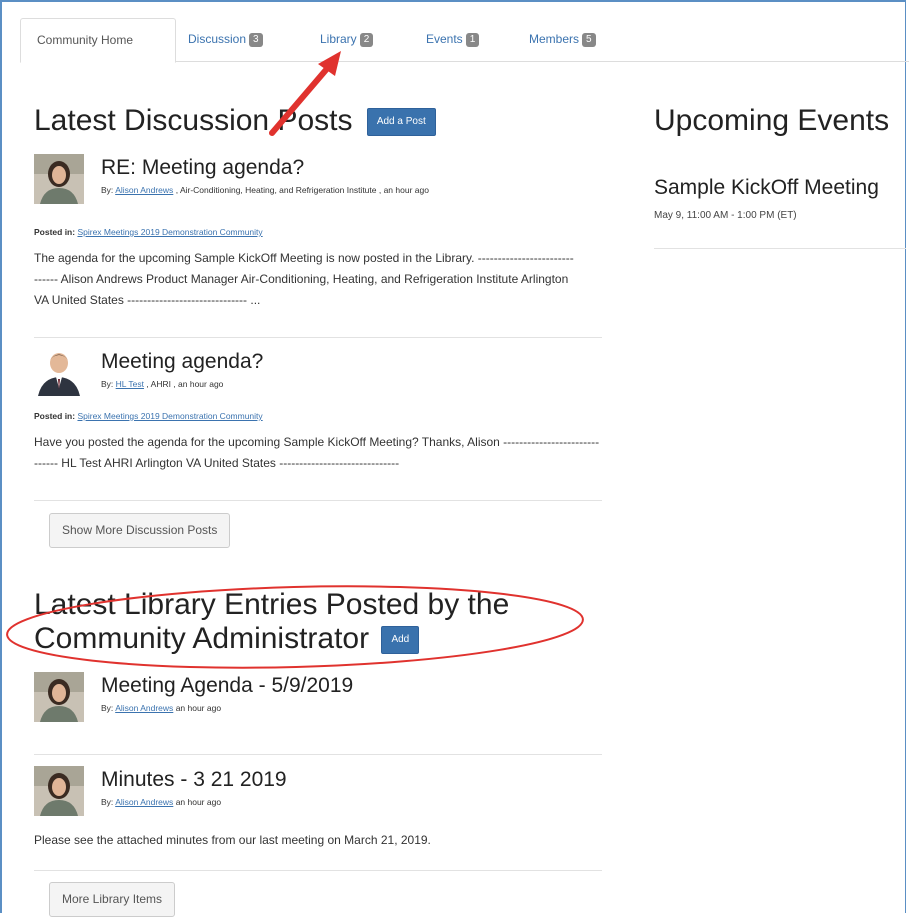 This screenshot has width=909, height=917. I want to click on tab-library: Library 2, so click(346, 39).